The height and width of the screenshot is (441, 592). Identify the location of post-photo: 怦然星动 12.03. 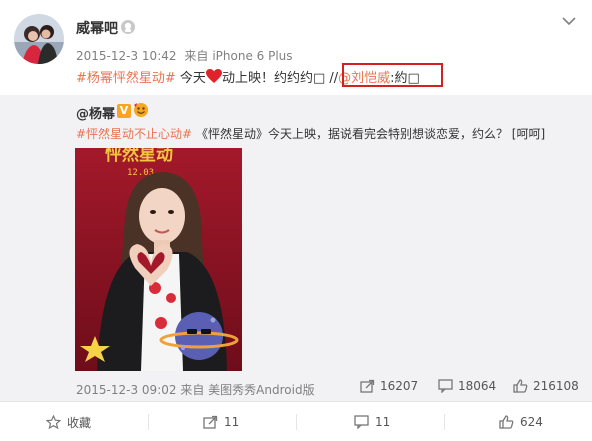
(158, 259).